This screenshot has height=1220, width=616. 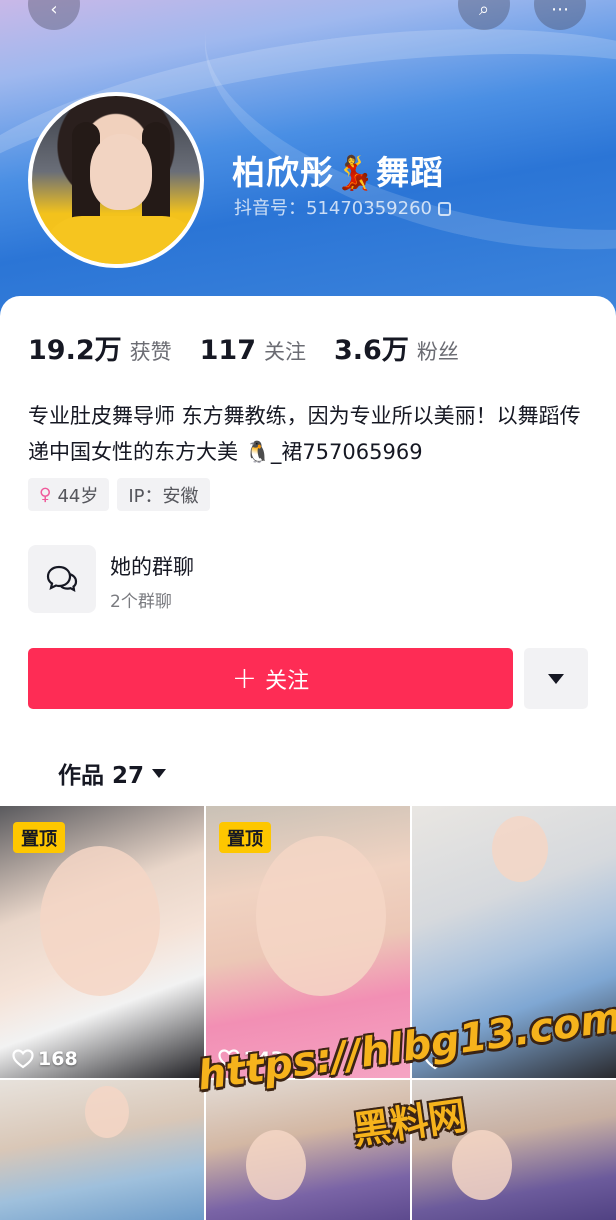 I want to click on caret-down-icon, so click(x=159, y=773).